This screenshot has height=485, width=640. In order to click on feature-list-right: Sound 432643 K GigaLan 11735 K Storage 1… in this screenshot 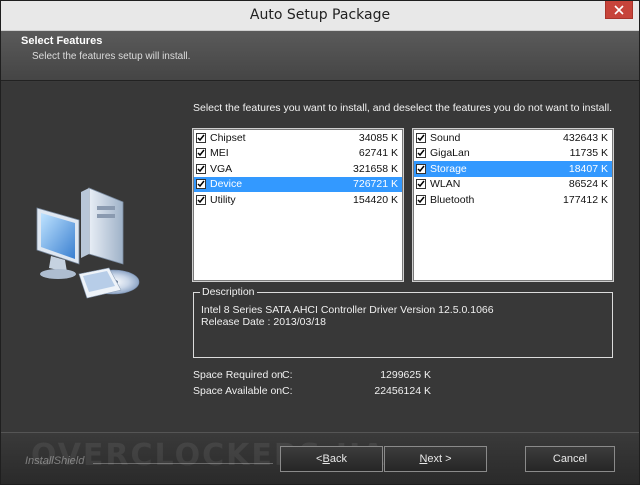, I will do `click(513, 205)`.